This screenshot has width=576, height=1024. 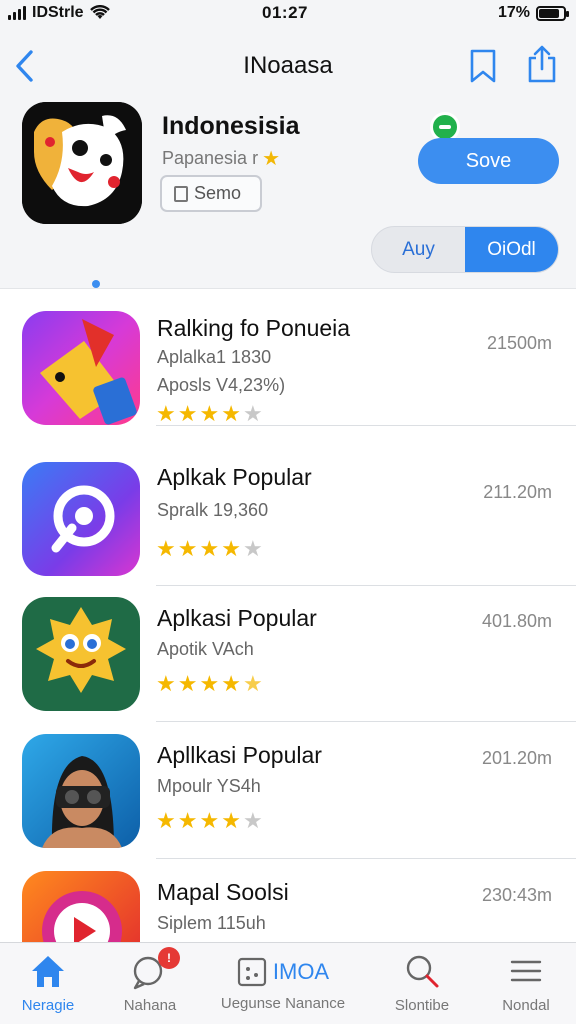 What do you see at coordinates (422, 971) in the screenshot?
I see `search-icon` at bounding box center [422, 971].